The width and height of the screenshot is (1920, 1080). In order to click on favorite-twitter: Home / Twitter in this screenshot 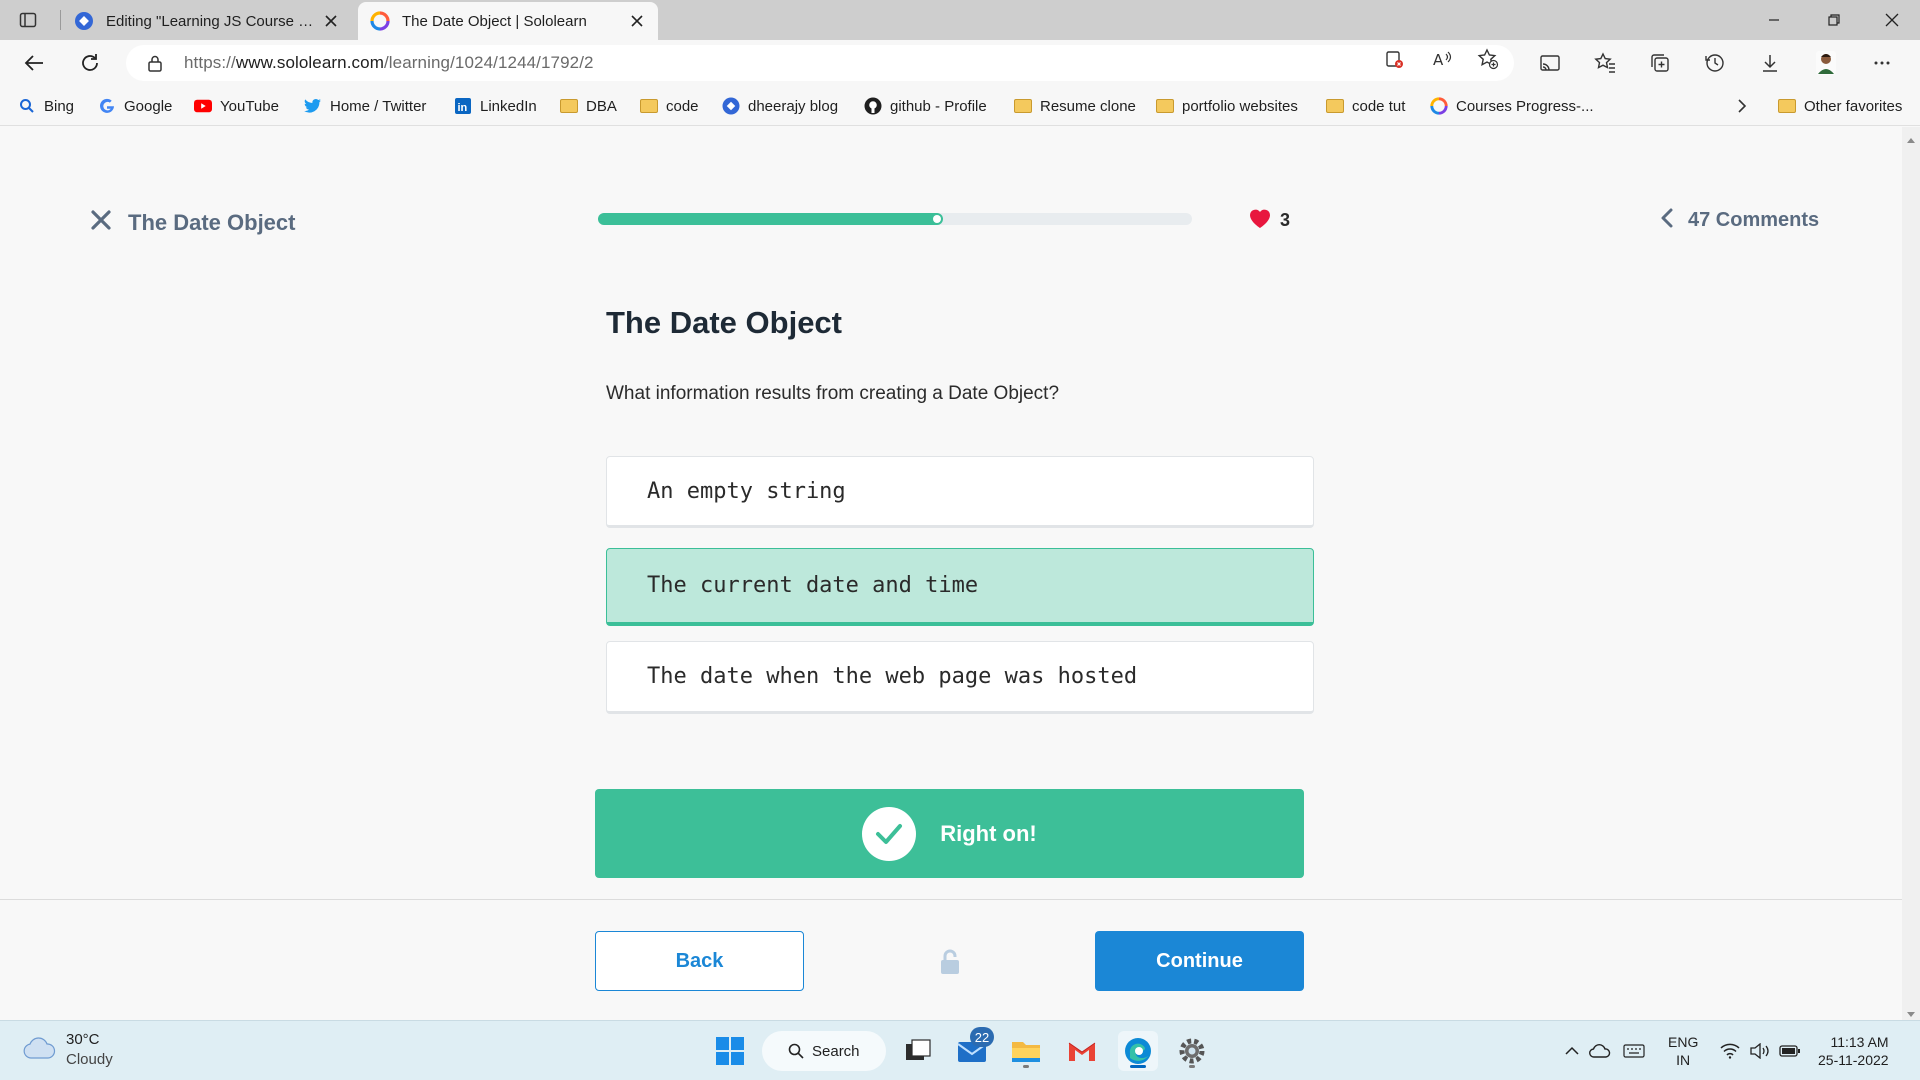, I will do `click(365, 106)`.